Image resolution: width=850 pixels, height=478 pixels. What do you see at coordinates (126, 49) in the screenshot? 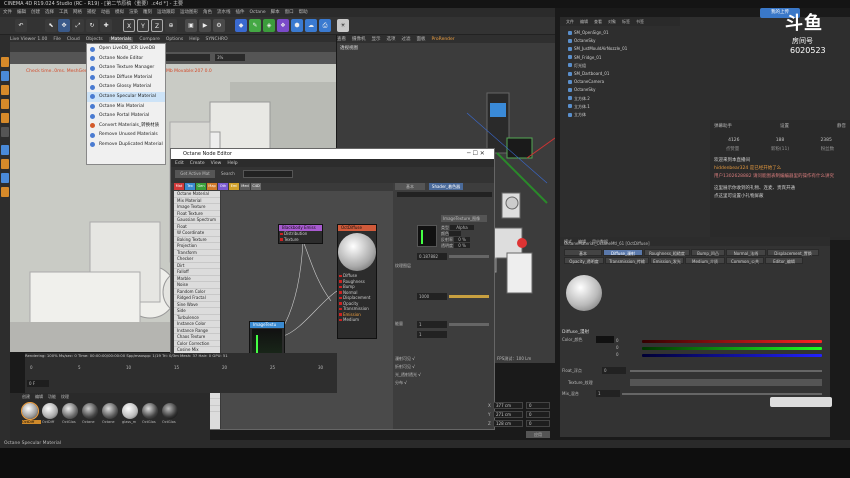
I see `context-menu-item: Open LiveDB_ICR LiveDB` at bounding box center [126, 49].